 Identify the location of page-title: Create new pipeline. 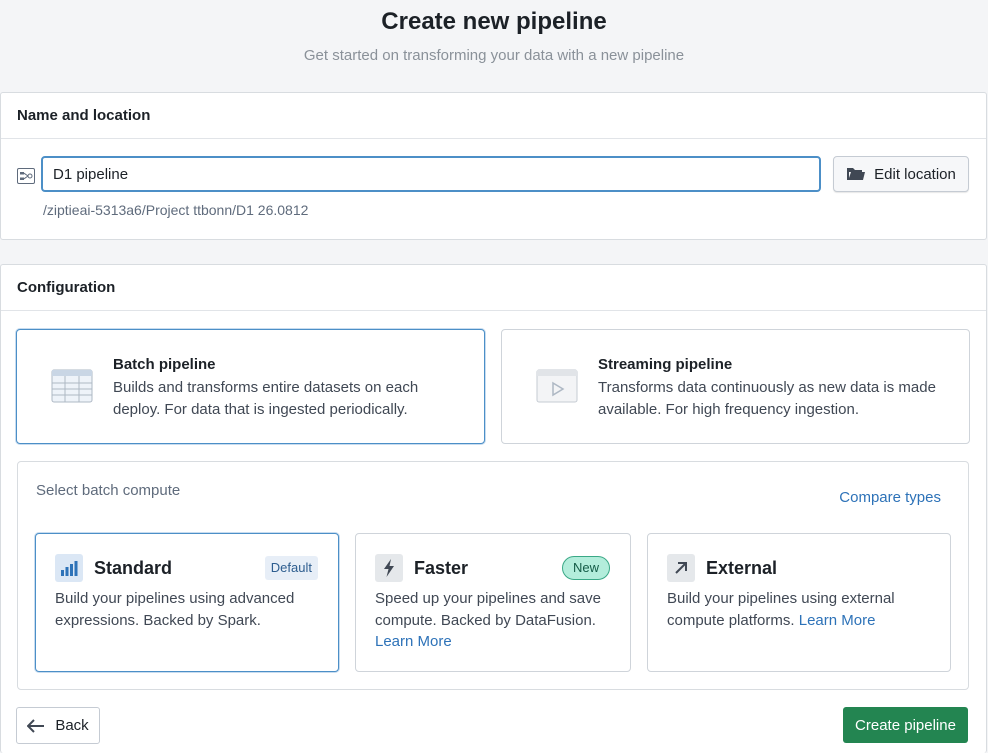
(494, 21).